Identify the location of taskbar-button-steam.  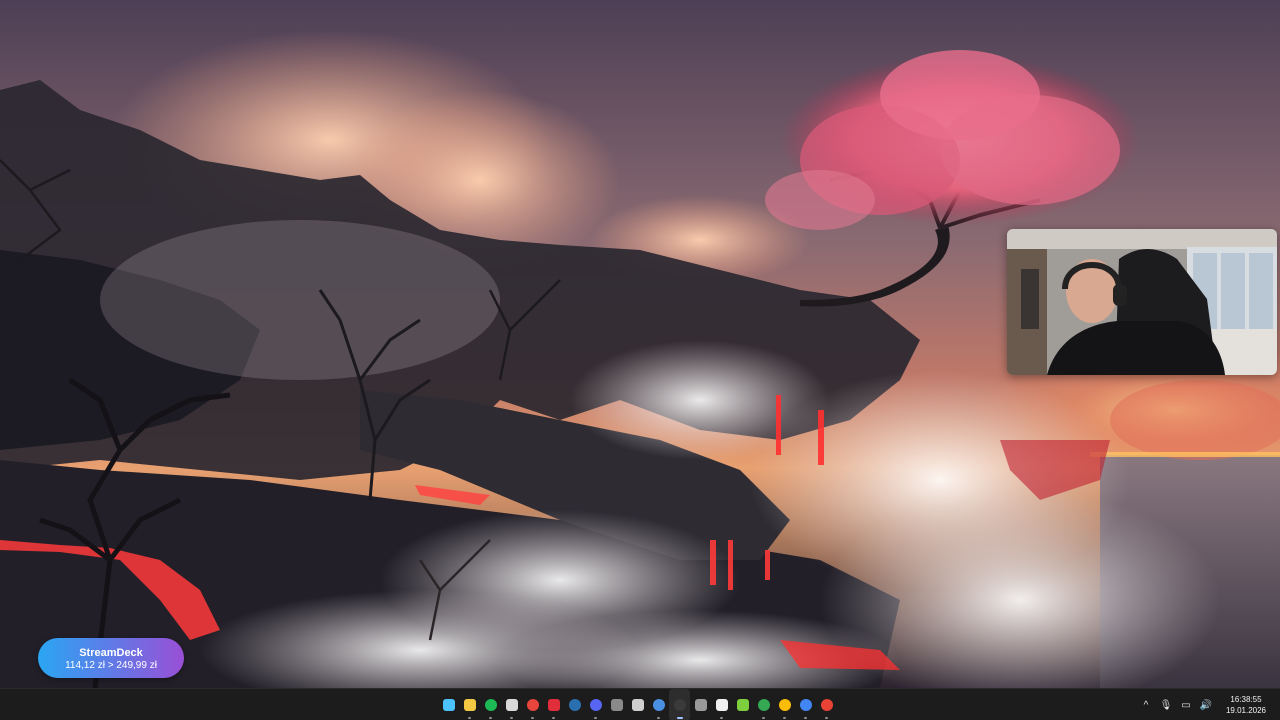
(574, 704).